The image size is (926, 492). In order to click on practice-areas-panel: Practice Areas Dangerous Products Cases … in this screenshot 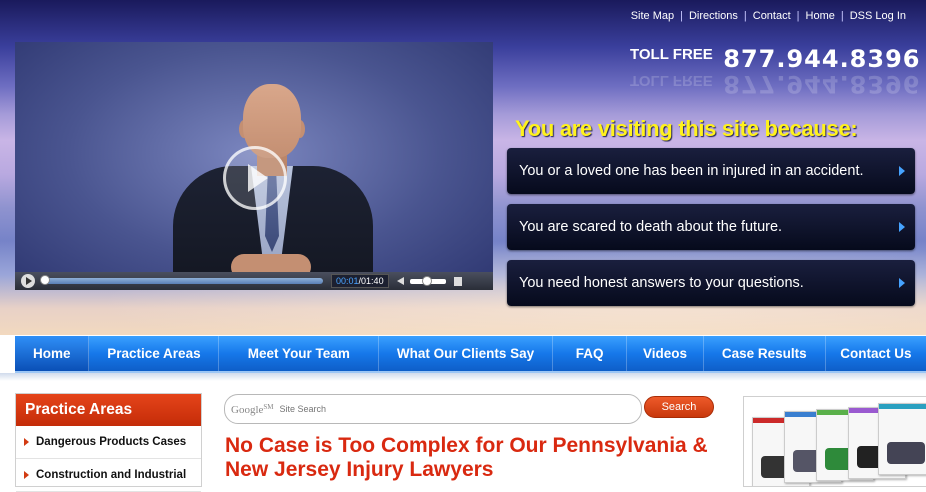, I will do `click(108, 442)`.